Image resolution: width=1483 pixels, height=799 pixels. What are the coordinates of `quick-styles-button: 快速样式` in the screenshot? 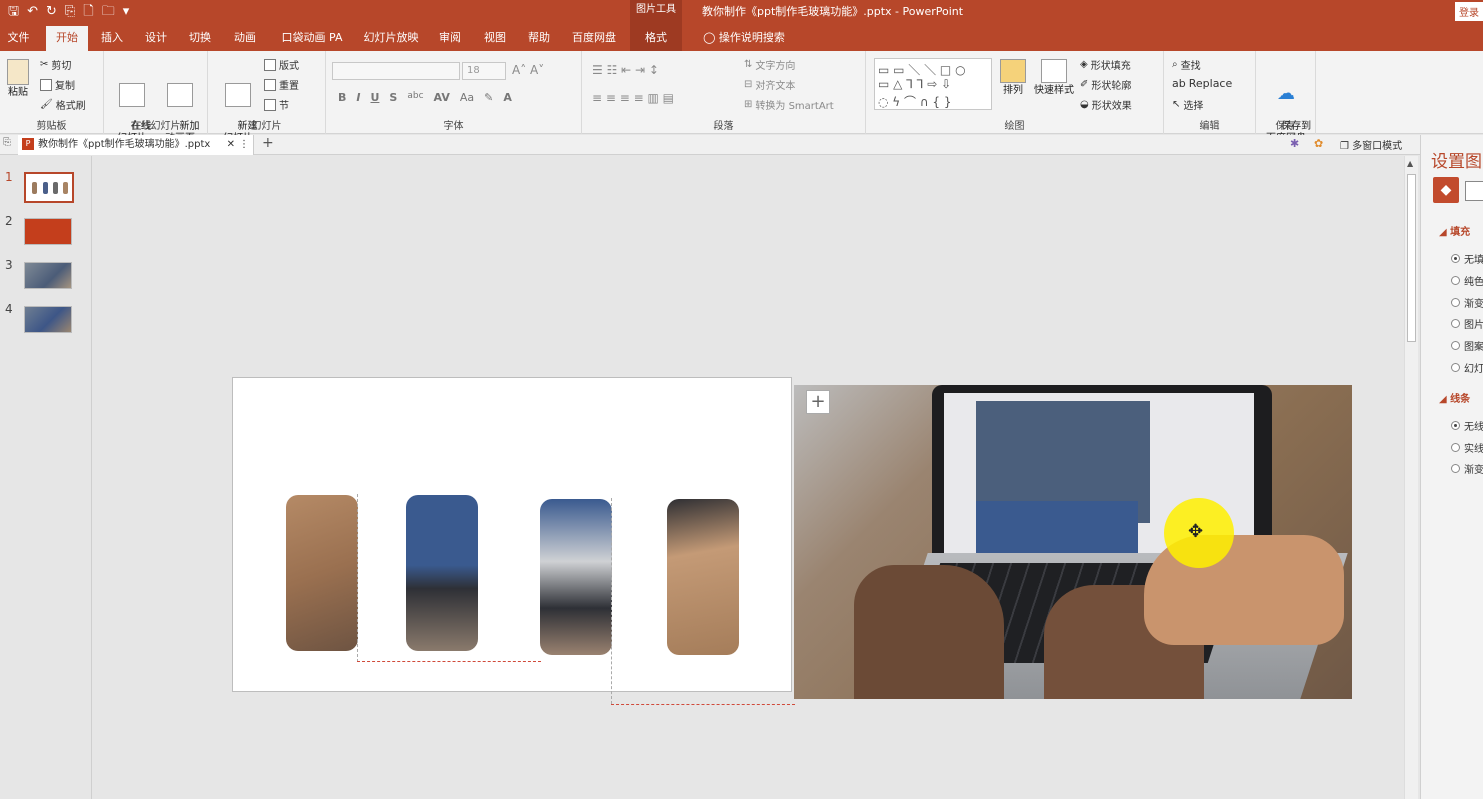 It's located at (1054, 78).